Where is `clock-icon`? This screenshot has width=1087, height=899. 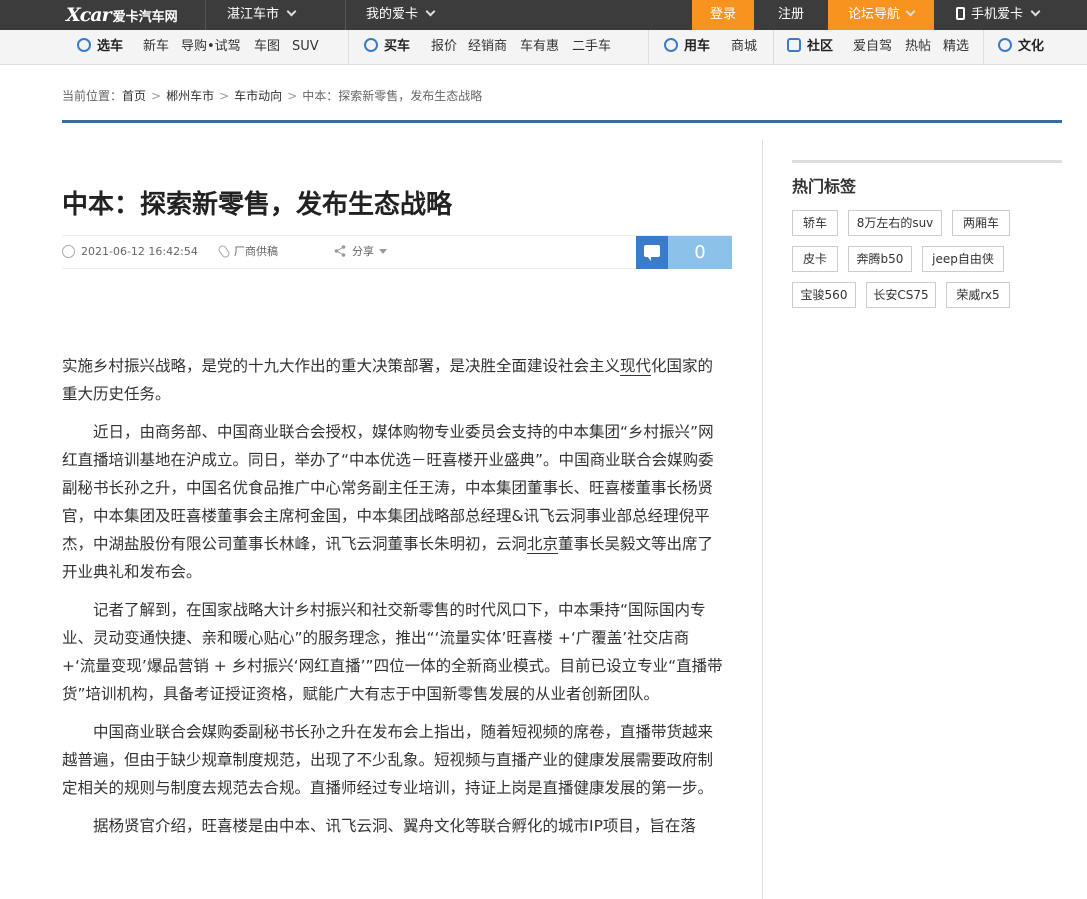
clock-icon is located at coordinates (68, 251).